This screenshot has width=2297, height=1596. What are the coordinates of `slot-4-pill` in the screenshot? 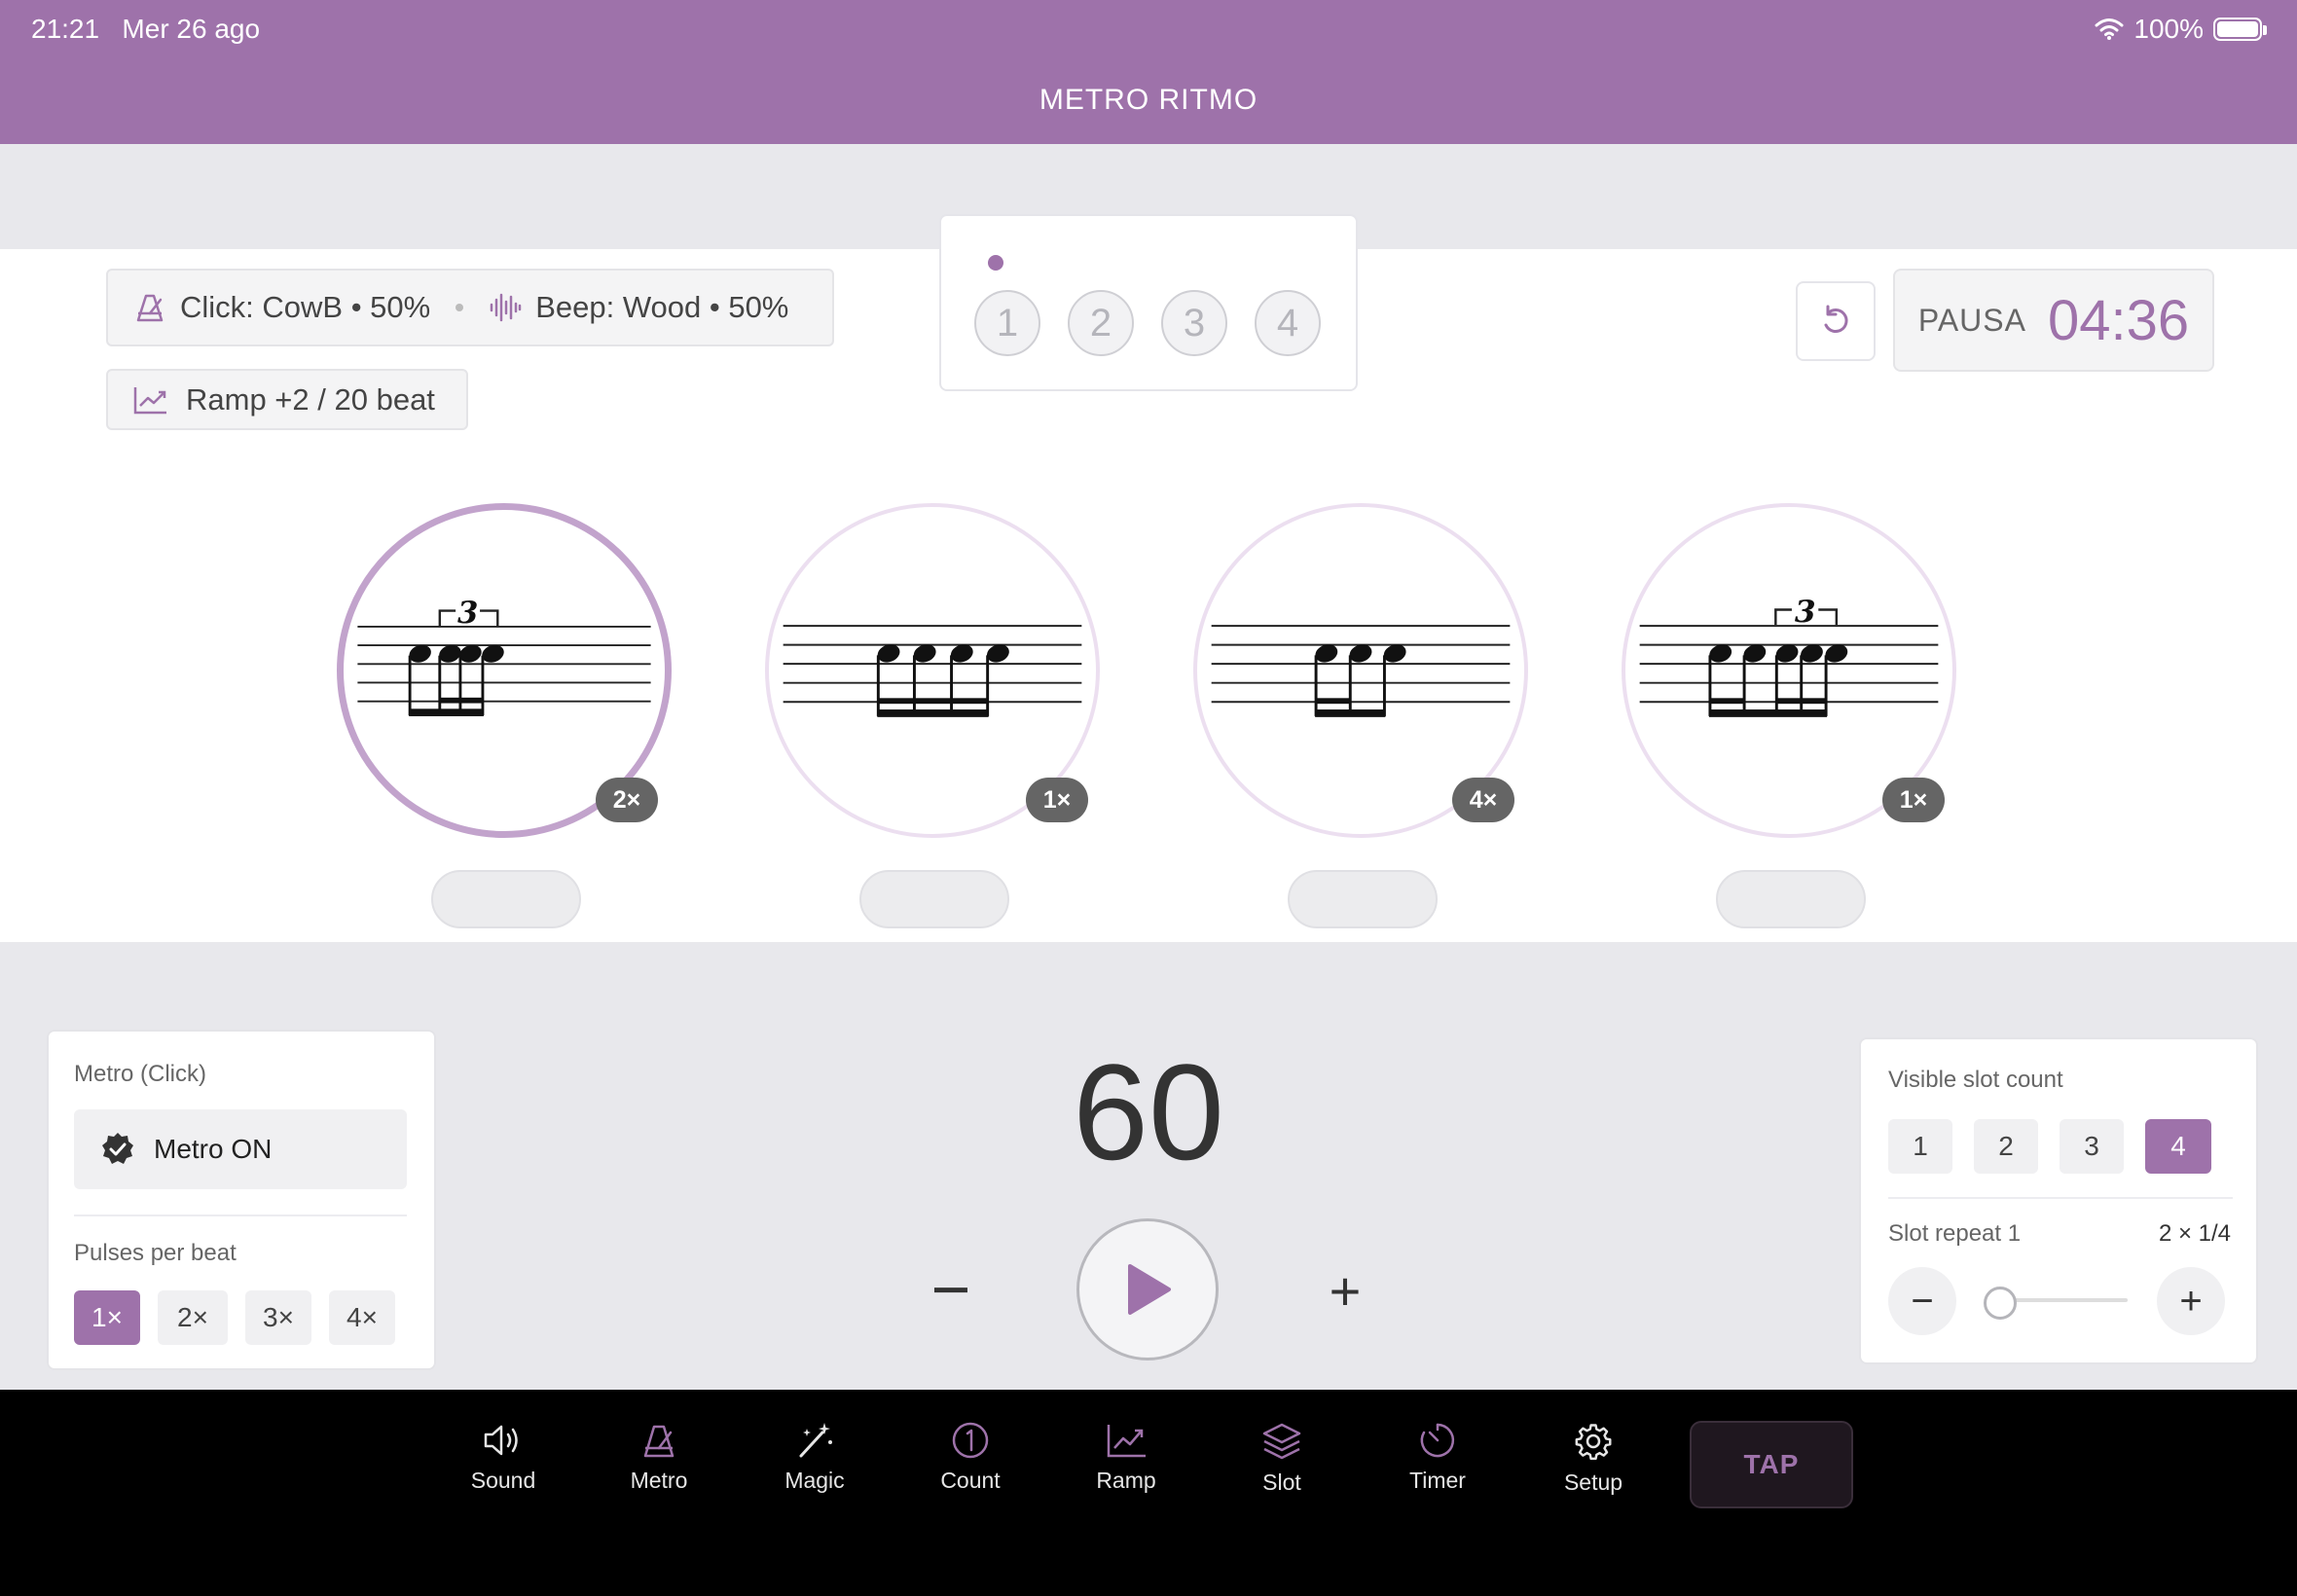 It's located at (1791, 899).